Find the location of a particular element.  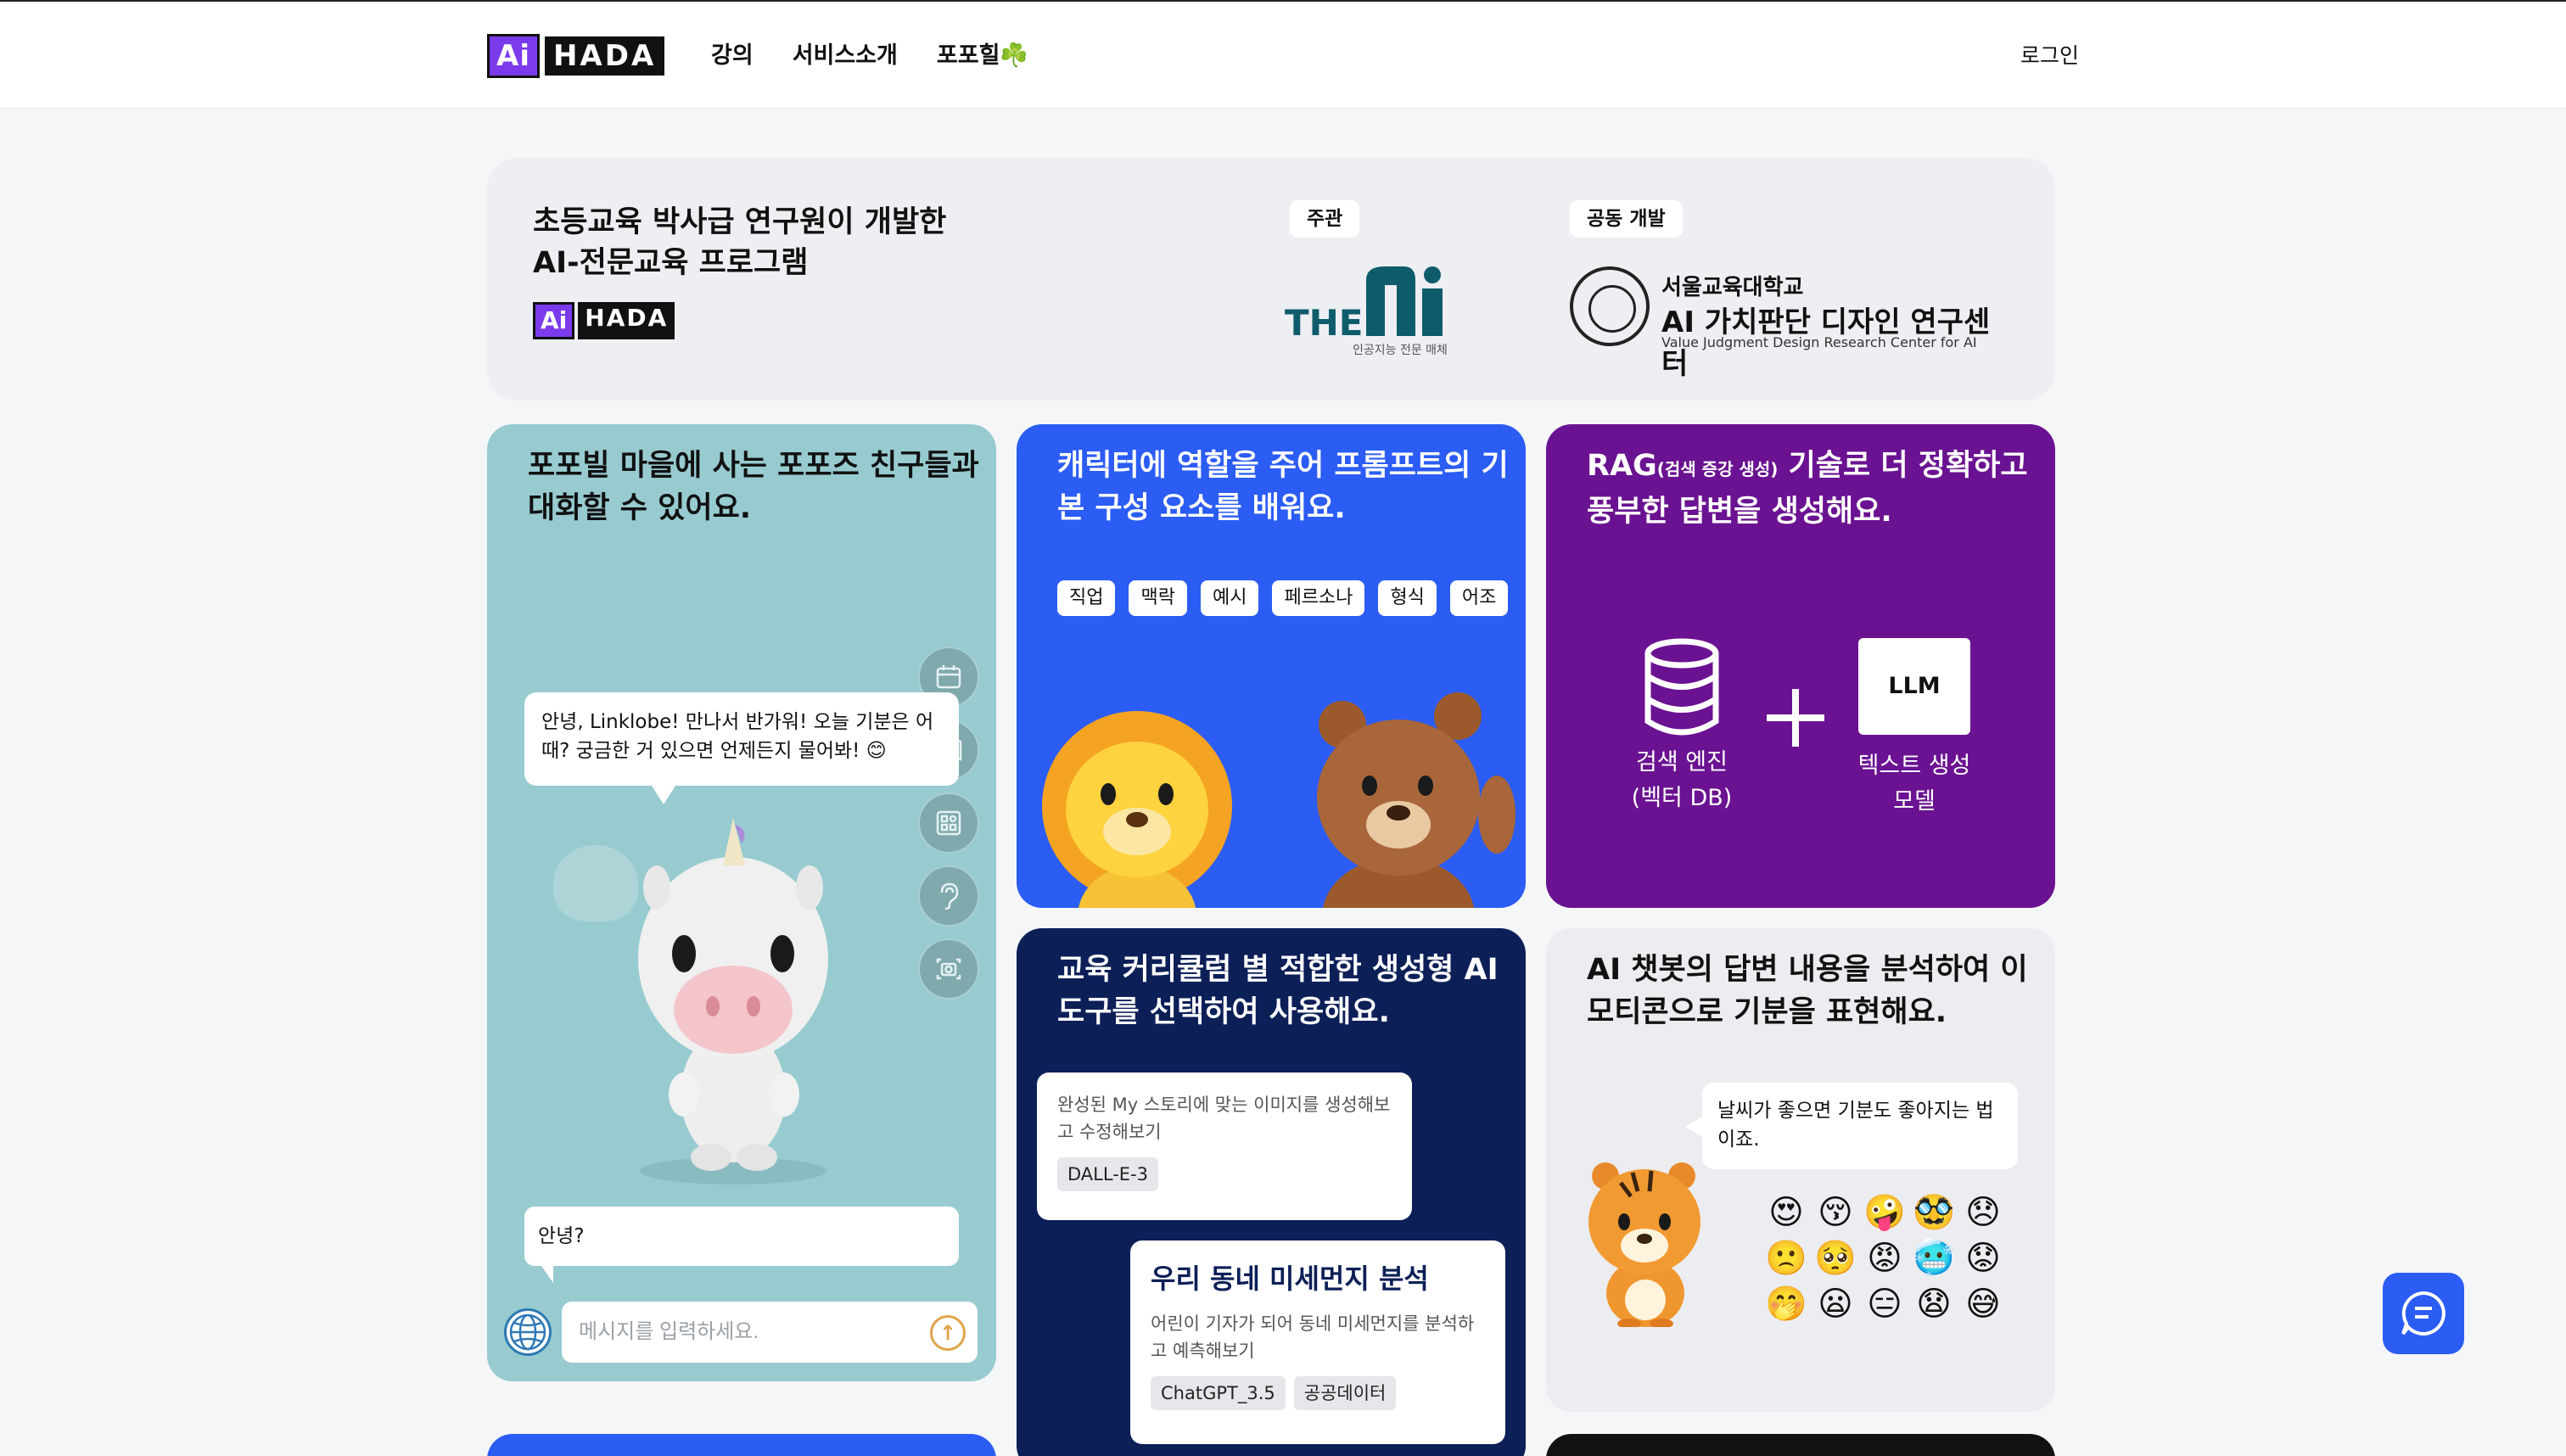

card-tools-title: 교육 커리큘럼 별 적합한 생성형 AI 도구를 선택하여 사용해요. is located at coordinates (1278, 991).